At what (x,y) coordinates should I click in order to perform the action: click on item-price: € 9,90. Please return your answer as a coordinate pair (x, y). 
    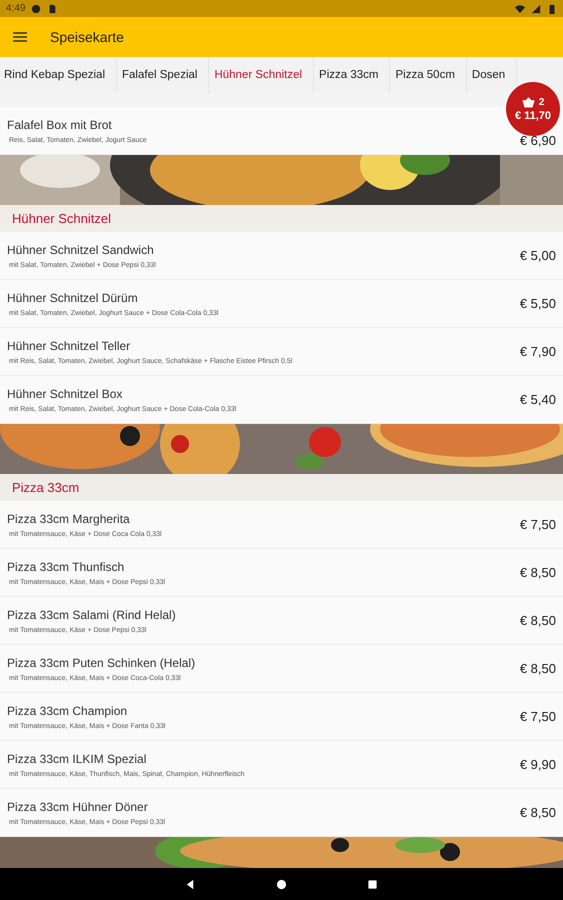
    Looking at the image, I should click on (538, 764).